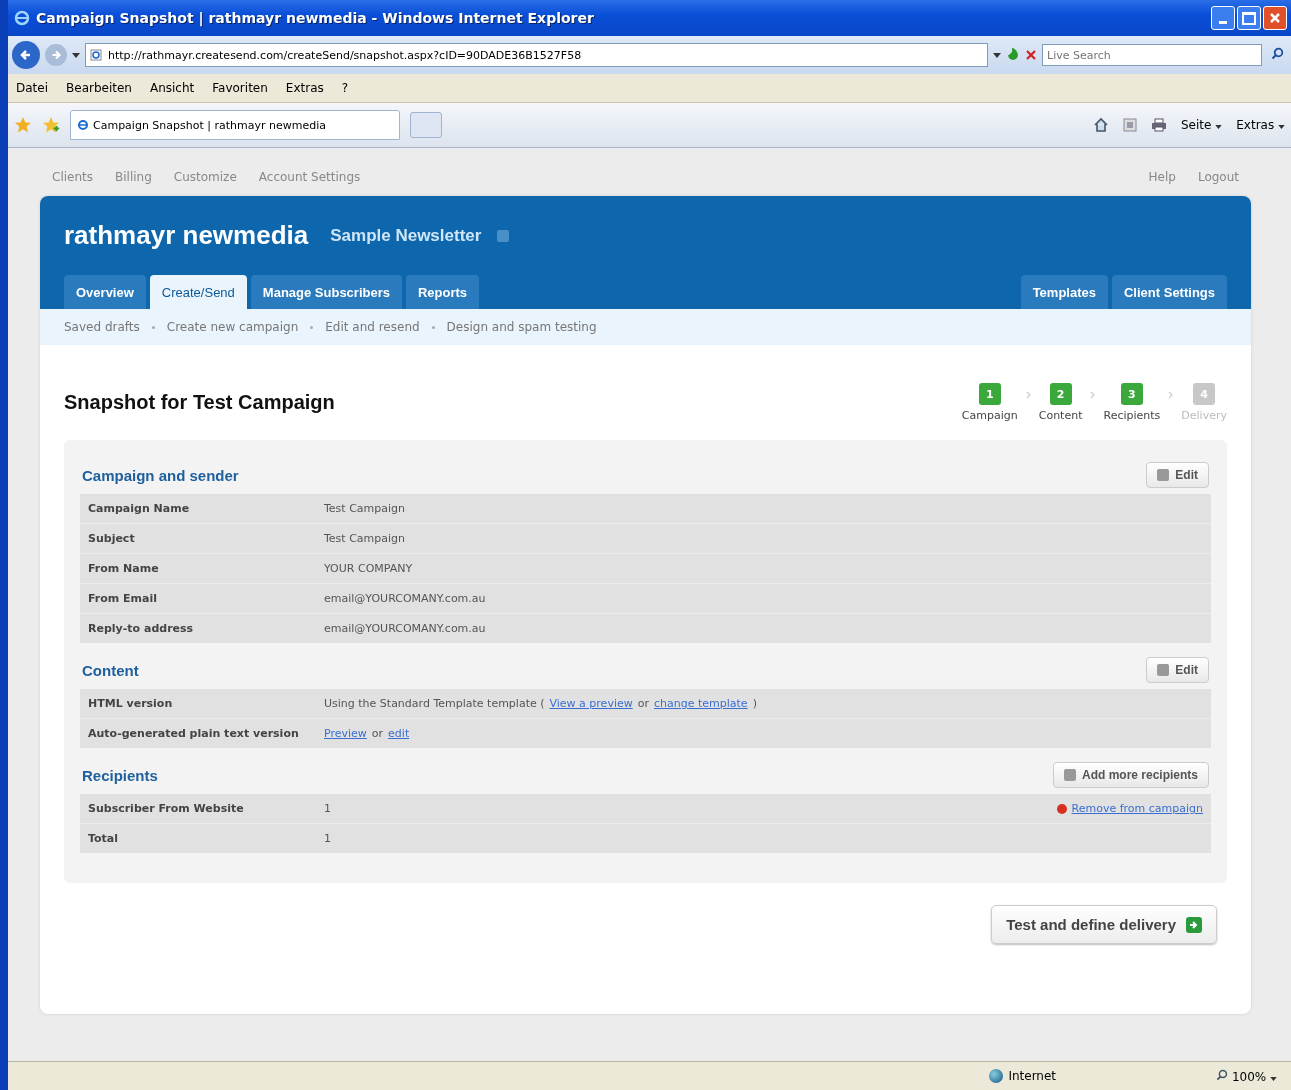 This screenshot has width=1291, height=1090. I want to click on nav-tab: Templates, so click(1064, 292).